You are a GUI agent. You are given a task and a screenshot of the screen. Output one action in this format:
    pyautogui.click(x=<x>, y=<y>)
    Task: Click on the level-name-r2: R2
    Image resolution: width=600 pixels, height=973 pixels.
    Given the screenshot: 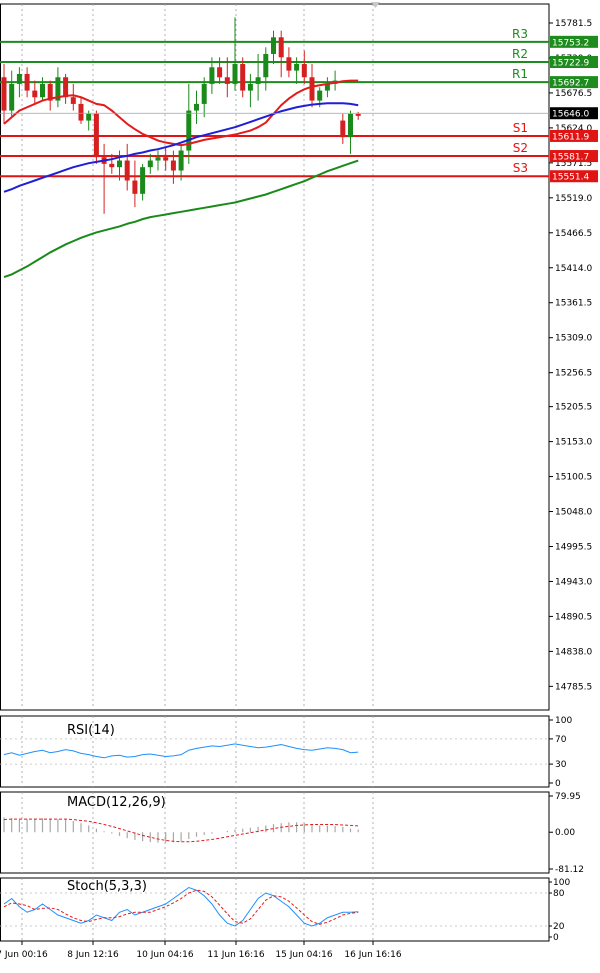 What is the action you would take?
    pyautogui.click(x=520, y=54)
    